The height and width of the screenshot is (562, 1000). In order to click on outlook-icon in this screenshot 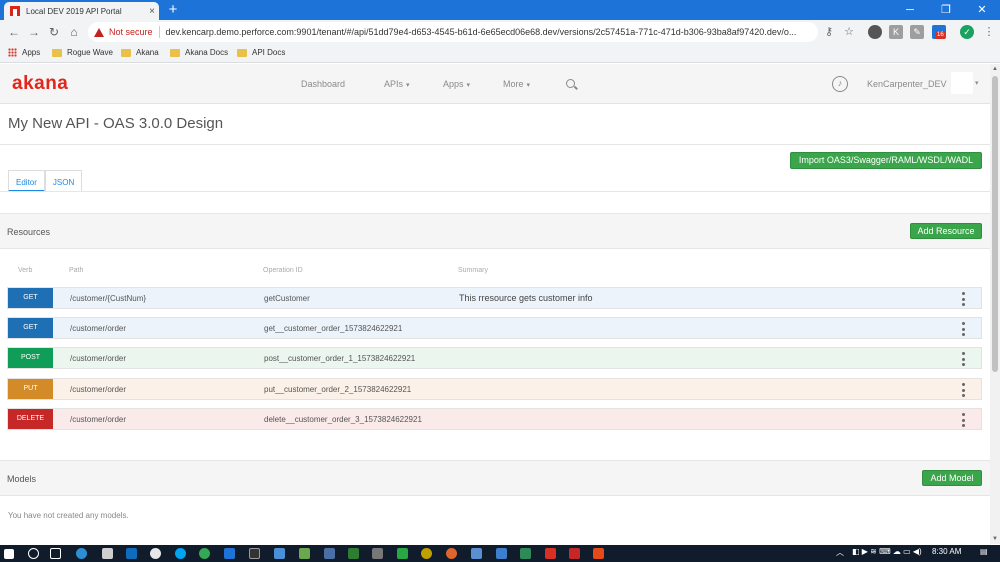, I will do `click(131, 553)`.